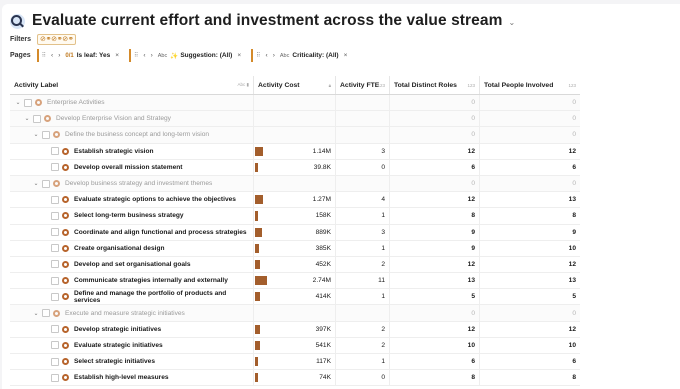 Image resolution: width=680 pixels, height=389 pixels. What do you see at coordinates (574, 232) in the screenshot?
I see `people-involved-value: 9` at bounding box center [574, 232].